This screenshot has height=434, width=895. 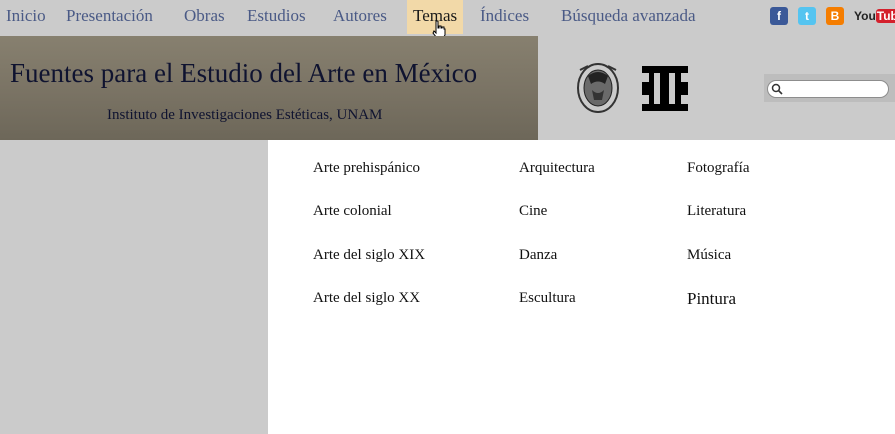 I want to click on nav-autores: Autores, so click(x=360, y=17).